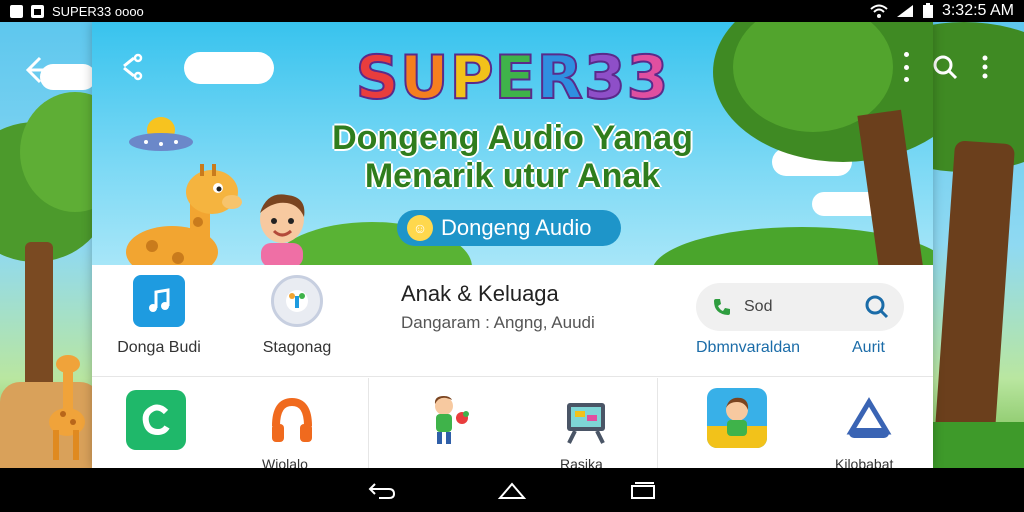 The width and height of the screenshot is (1024, 512). I want to click on app-tile-donga-budi: Donga Budi, so click(159, 316).